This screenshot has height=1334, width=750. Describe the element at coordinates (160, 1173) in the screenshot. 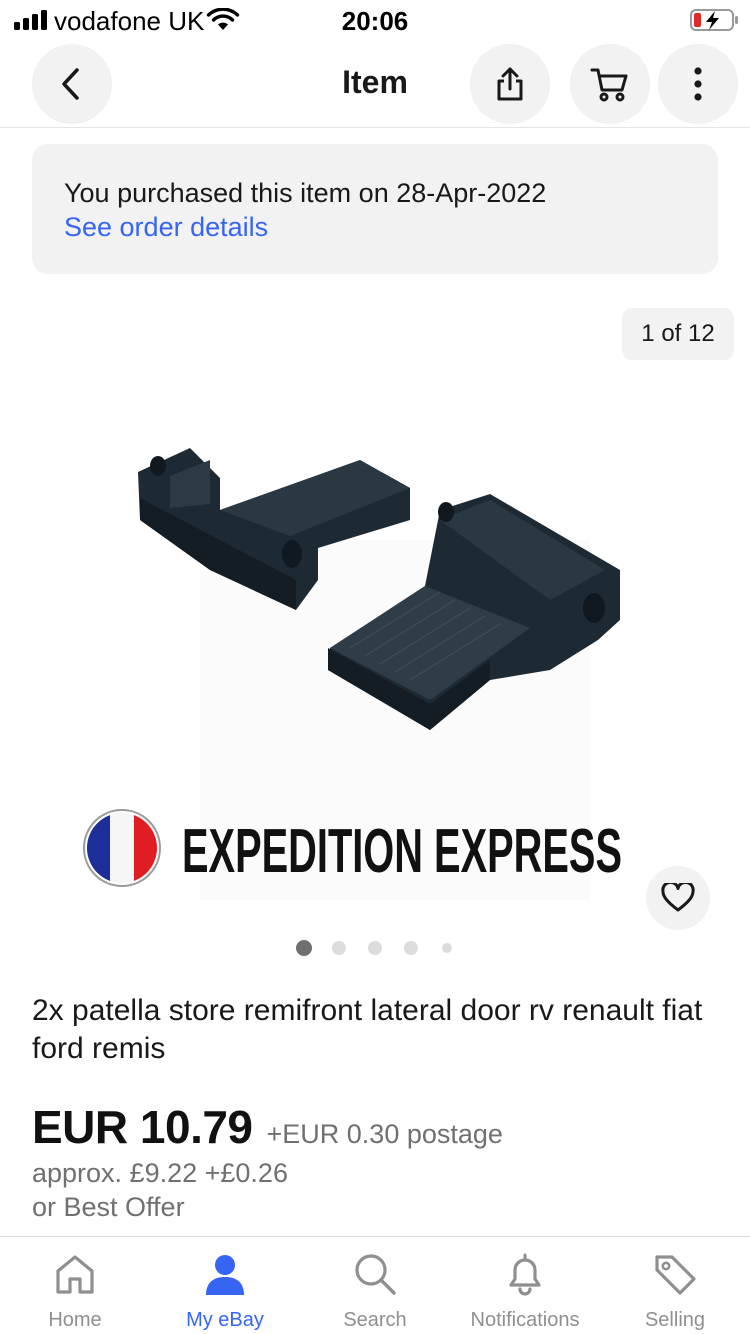

I see `approx-price: approx. £9.22 +£0.26` at that location.